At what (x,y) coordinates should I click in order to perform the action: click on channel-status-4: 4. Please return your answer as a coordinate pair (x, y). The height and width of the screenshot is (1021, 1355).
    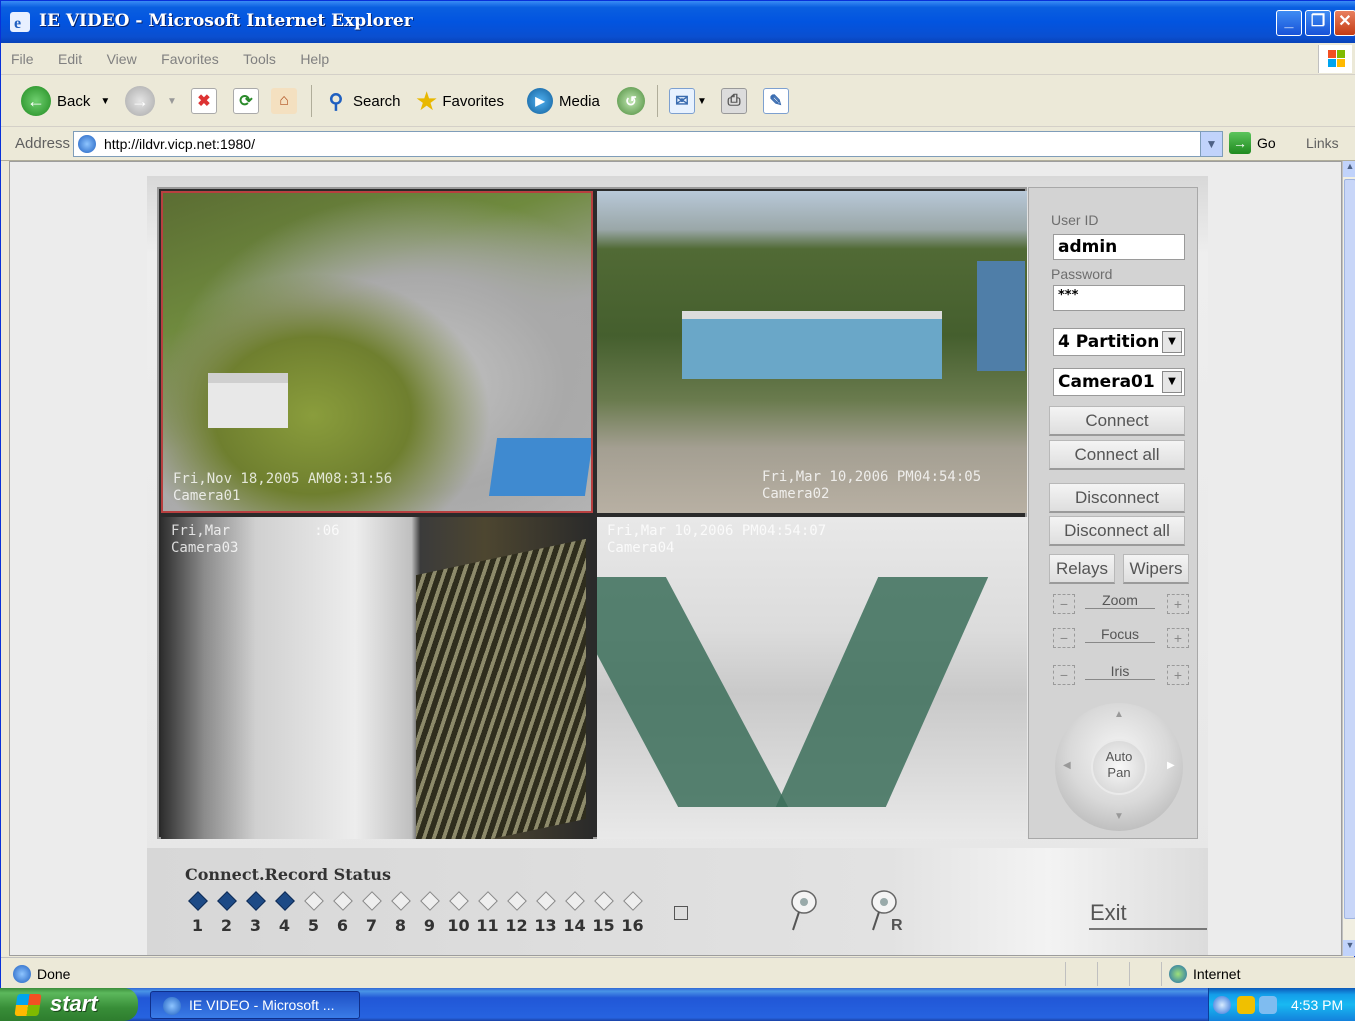
    Looking at the image, I should click on (284, 913).